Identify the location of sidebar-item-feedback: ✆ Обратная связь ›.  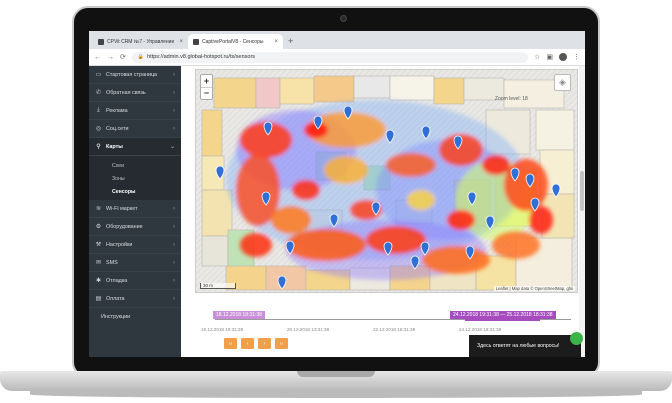
(135, 93).